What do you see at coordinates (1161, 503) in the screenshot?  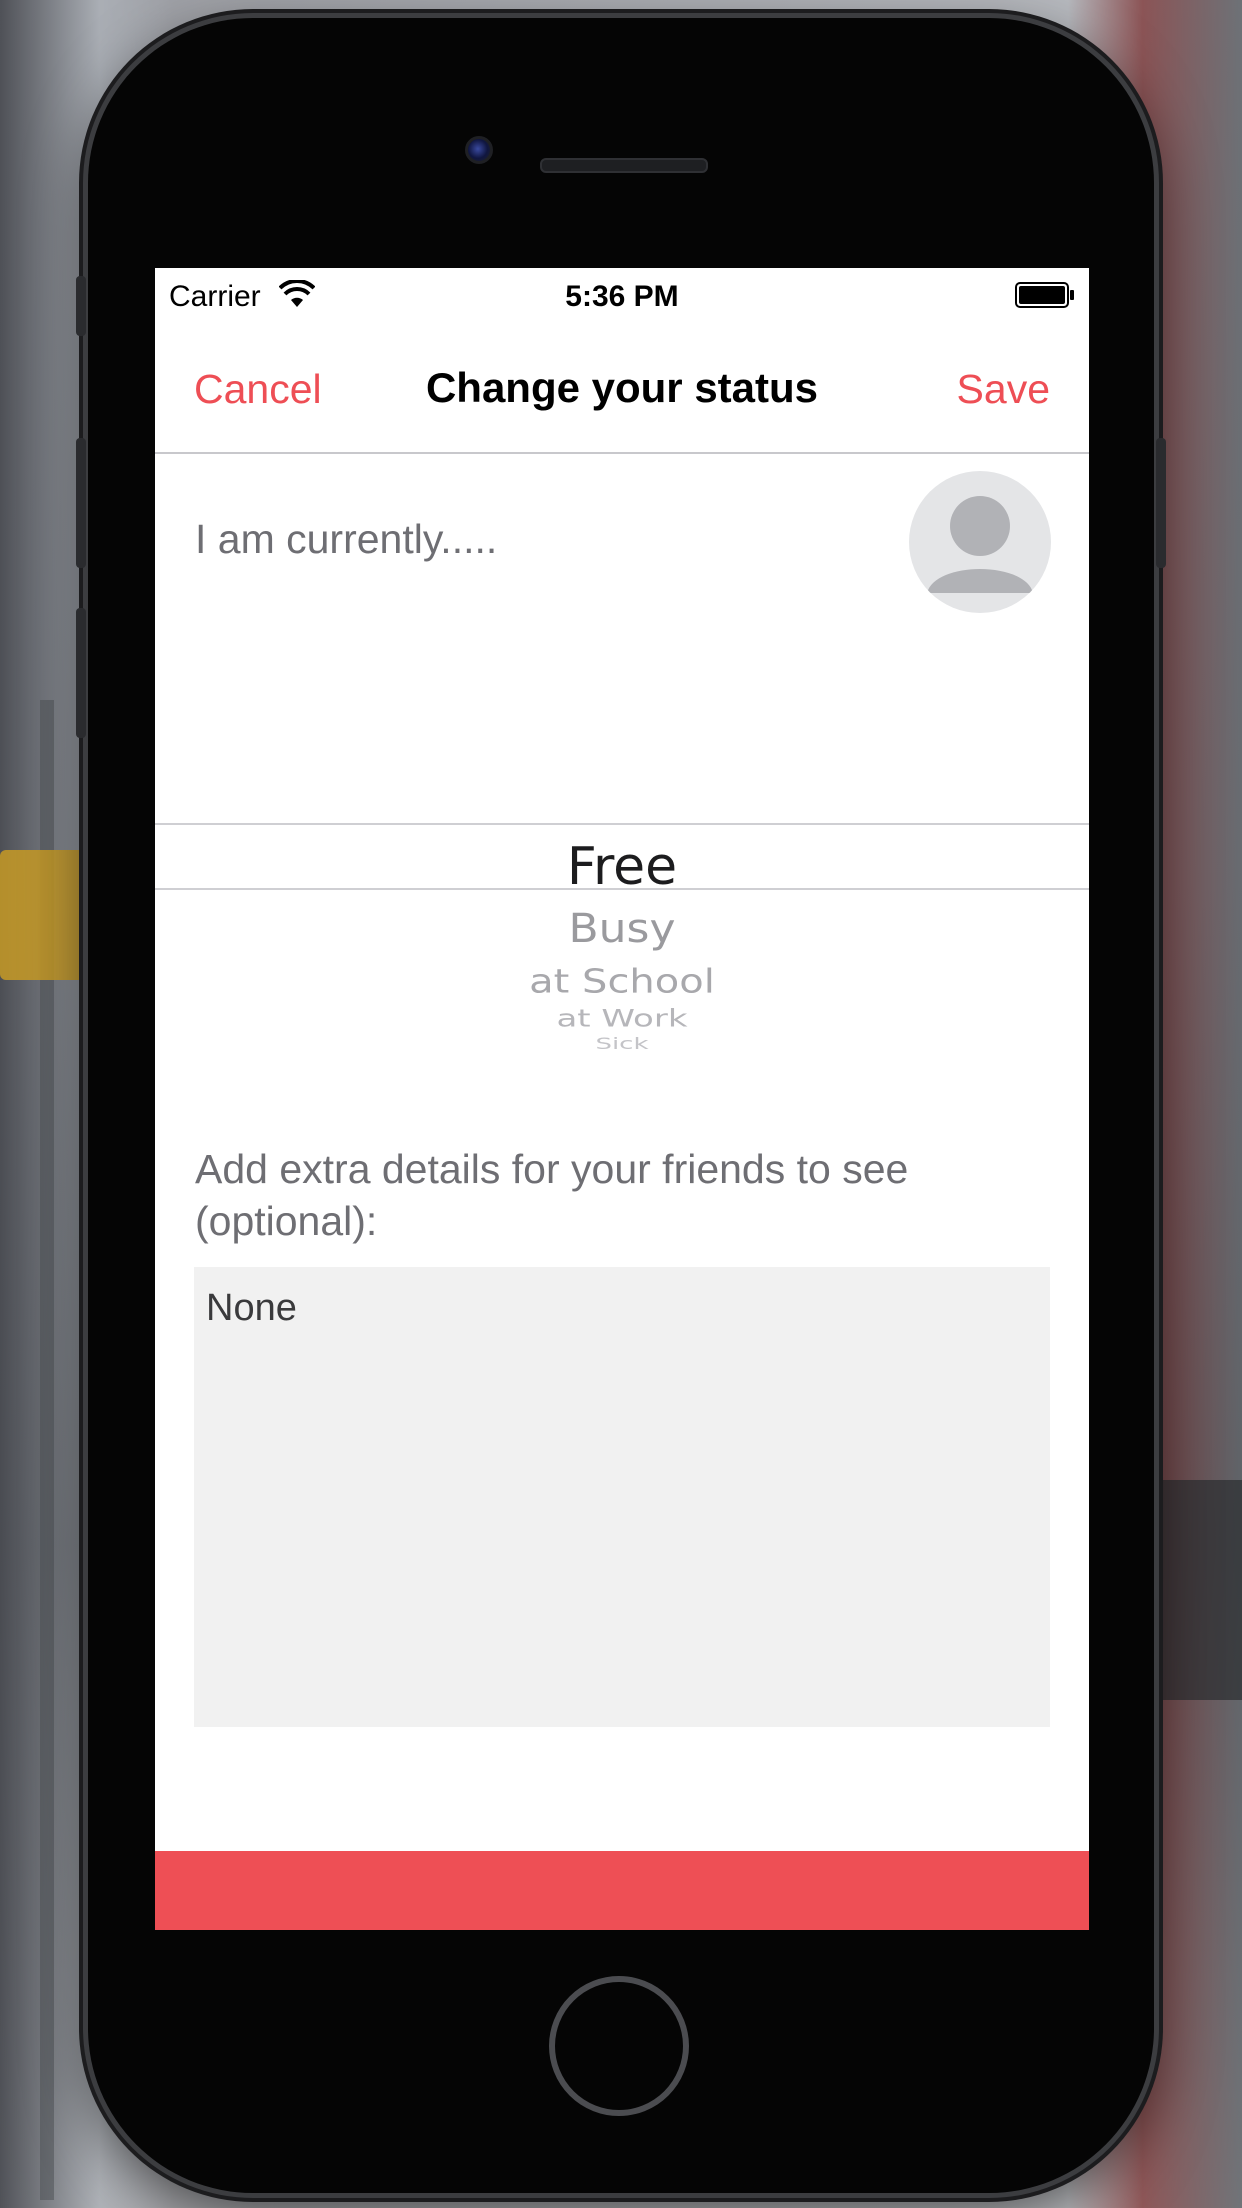 I see `power-button` at bounding box center [1161, 503].